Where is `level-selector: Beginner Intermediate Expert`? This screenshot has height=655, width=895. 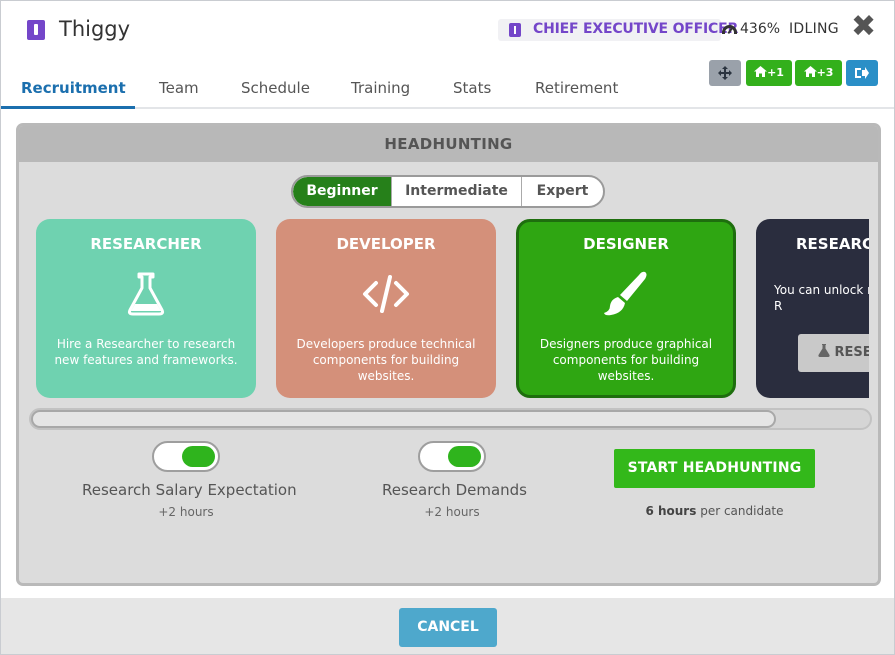 level-selector: Beginner Intermediate Expert is located at coordinates (448, 191).